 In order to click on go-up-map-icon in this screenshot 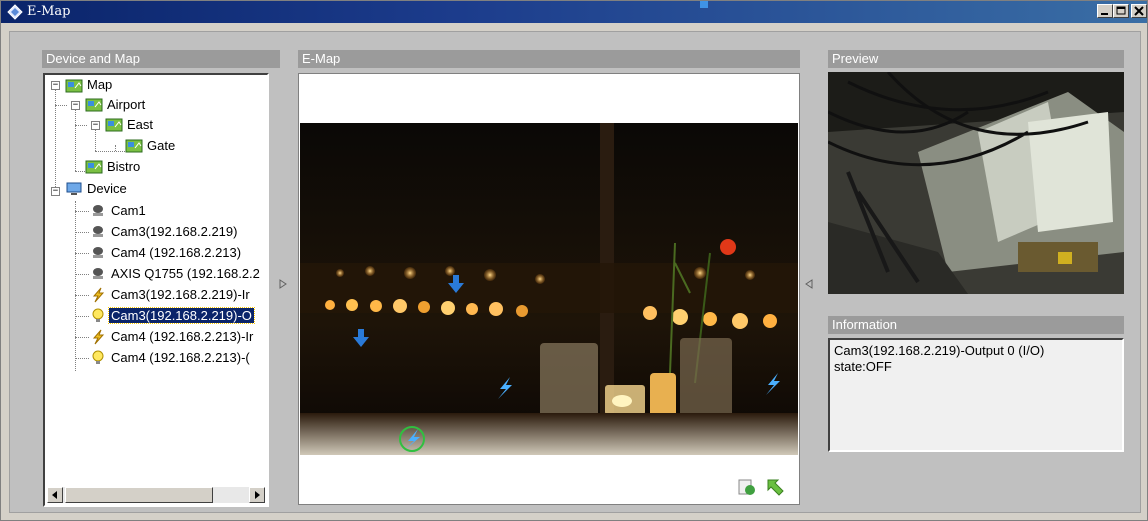, I will do `click(776, 487)`.